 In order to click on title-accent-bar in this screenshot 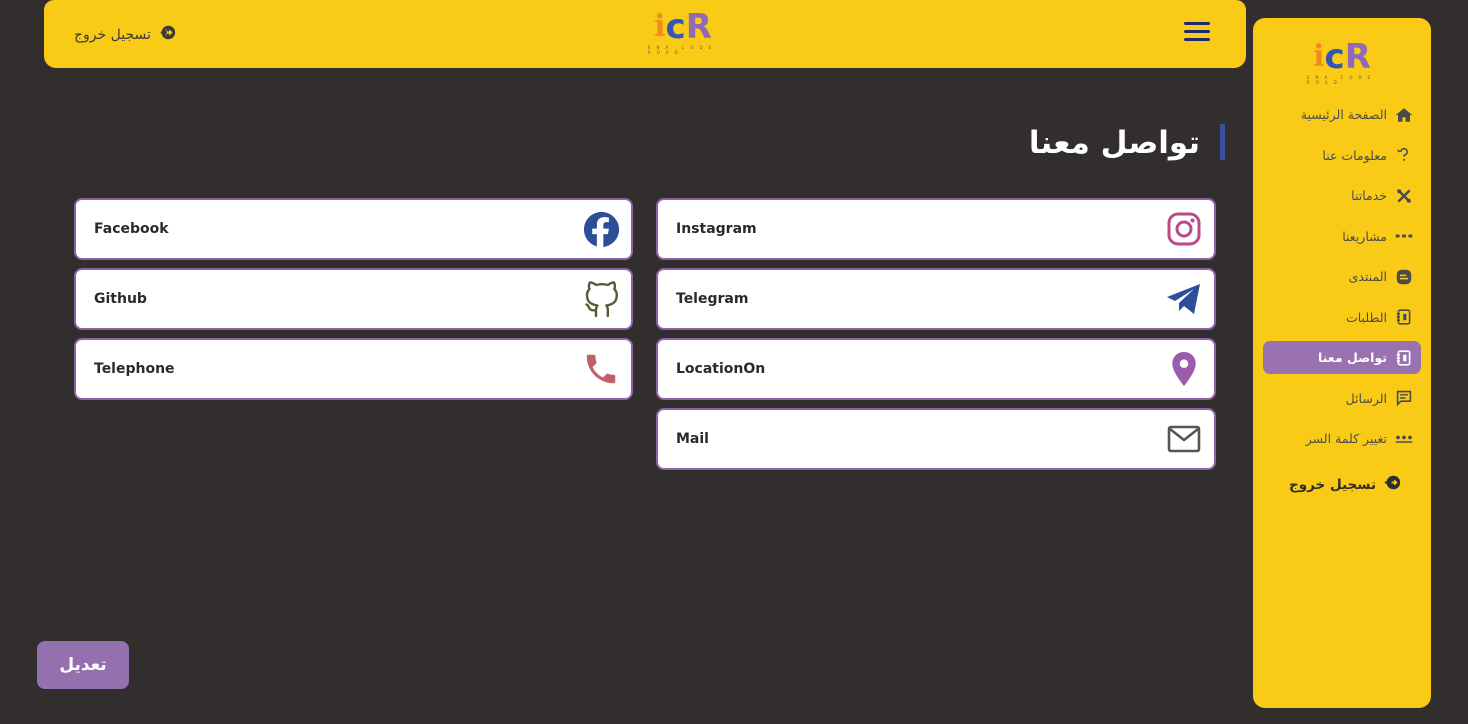, I will do `click(1222, 142)`.